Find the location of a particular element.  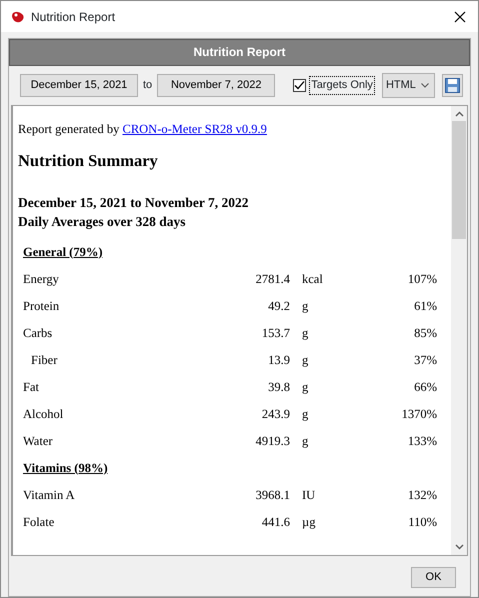

scrollbar is located at coordinates (459, 330).